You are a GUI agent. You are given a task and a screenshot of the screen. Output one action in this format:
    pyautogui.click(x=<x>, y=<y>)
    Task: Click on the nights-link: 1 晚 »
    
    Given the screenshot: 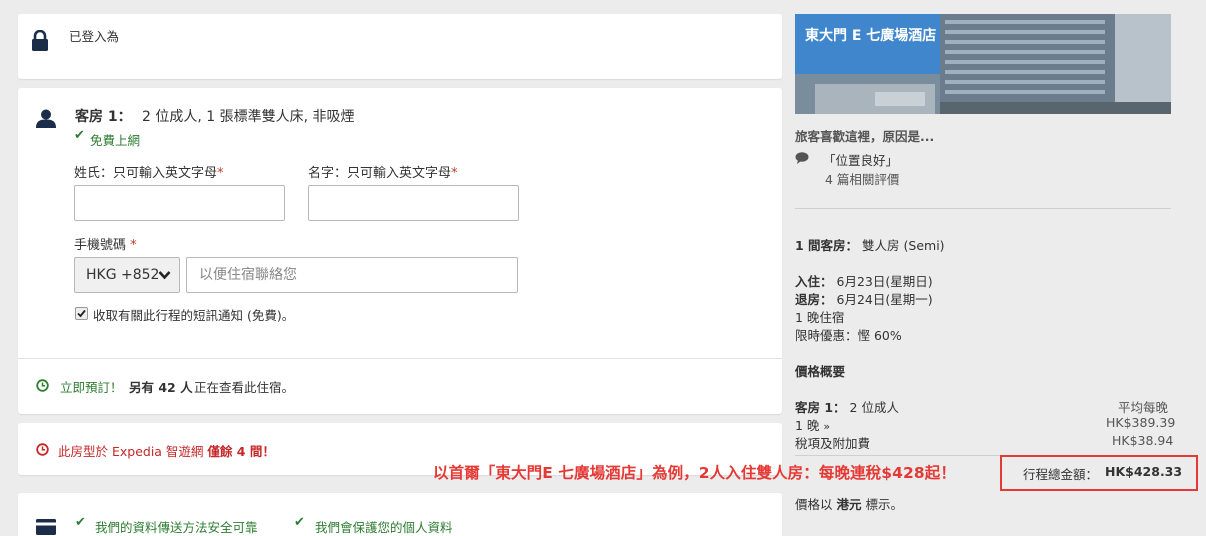 What is the action you would take?
    pyautogui.click(x=812, y=424)
    